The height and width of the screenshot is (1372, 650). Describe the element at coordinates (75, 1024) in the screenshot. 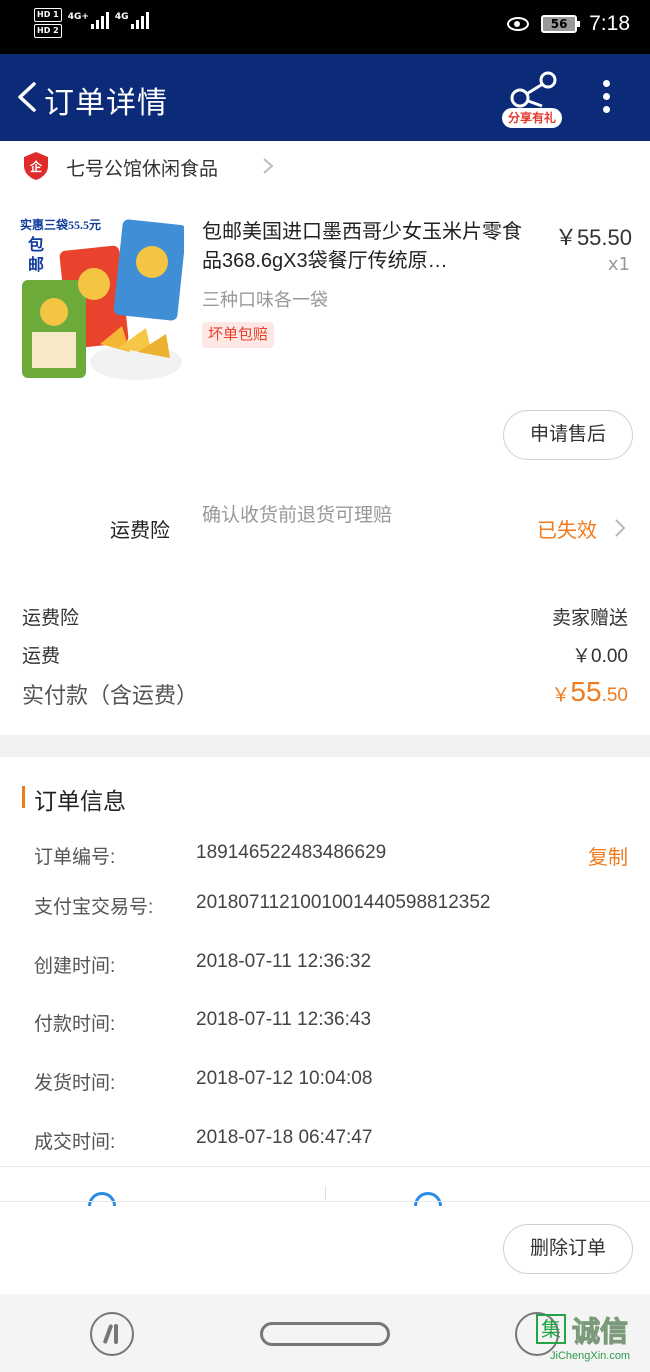

I see `paid-time-label: 付款时间:` at that location.